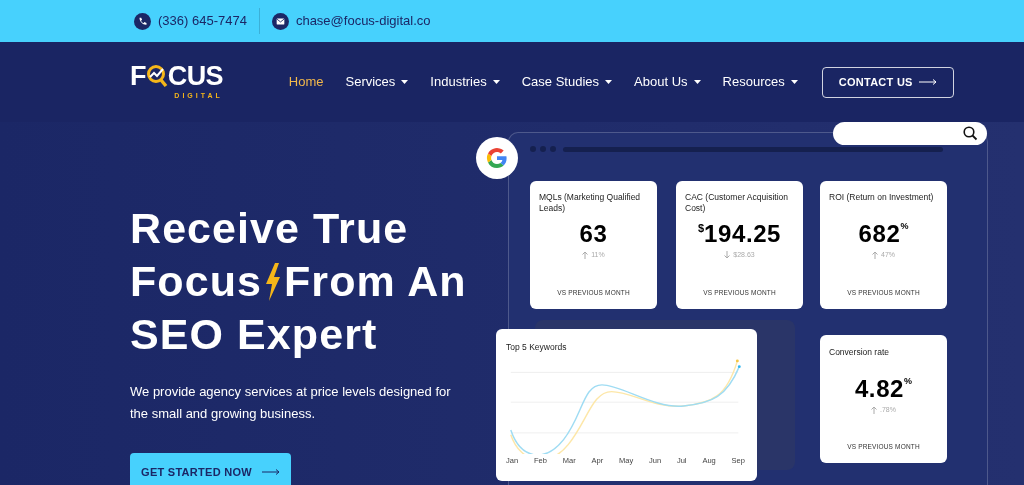 The width and height of the screenshot is (1024, 485). What do you see at coordinates (567, 82) in the screenshot?
I see `nav-link: Case Studies` at bounding box center [567, 82].